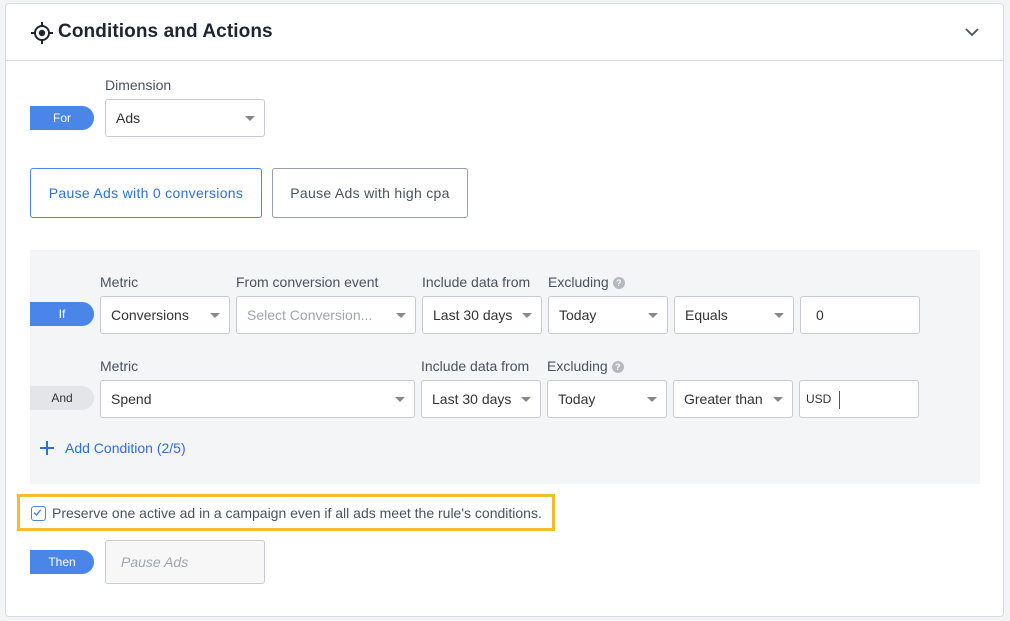 The image size is (1010, 621). Describe the element at coordinates (706, 315) in the screenshot. I see `if-operator-value: Equals` at that location.